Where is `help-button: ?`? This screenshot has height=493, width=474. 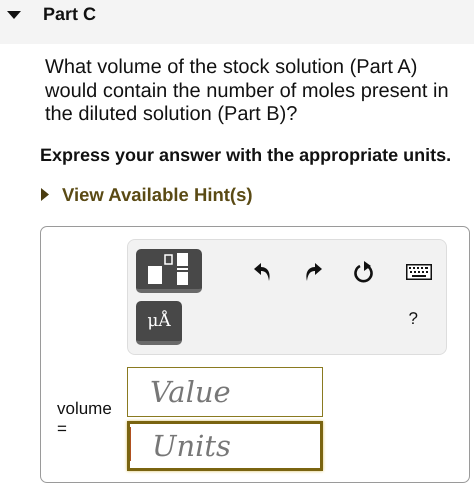
help-button: ? is located at coordinates (413, 318).